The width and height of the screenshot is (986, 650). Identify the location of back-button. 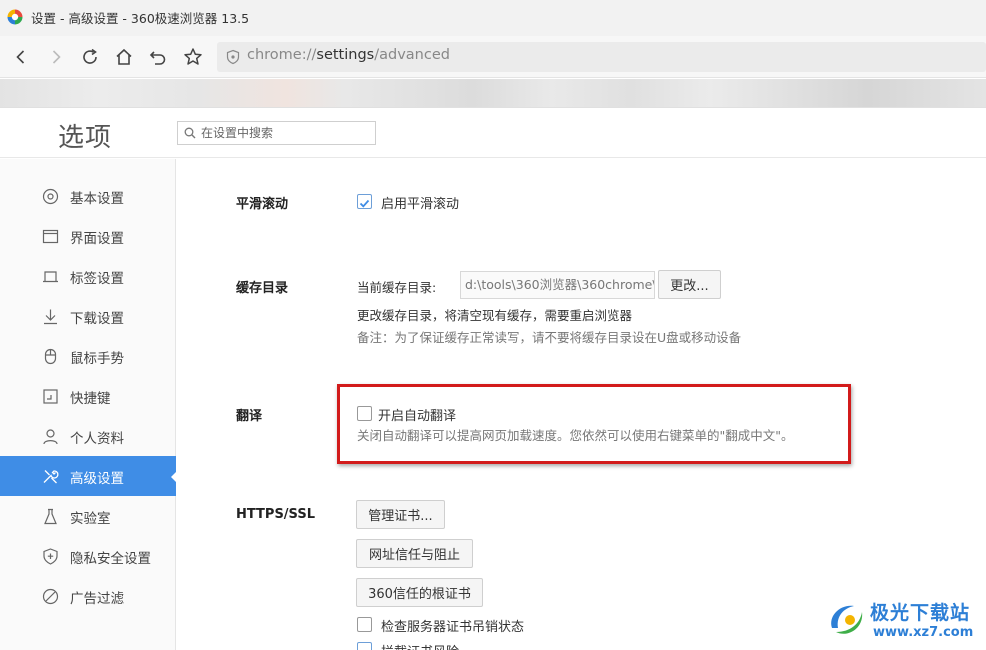
(21, 57).